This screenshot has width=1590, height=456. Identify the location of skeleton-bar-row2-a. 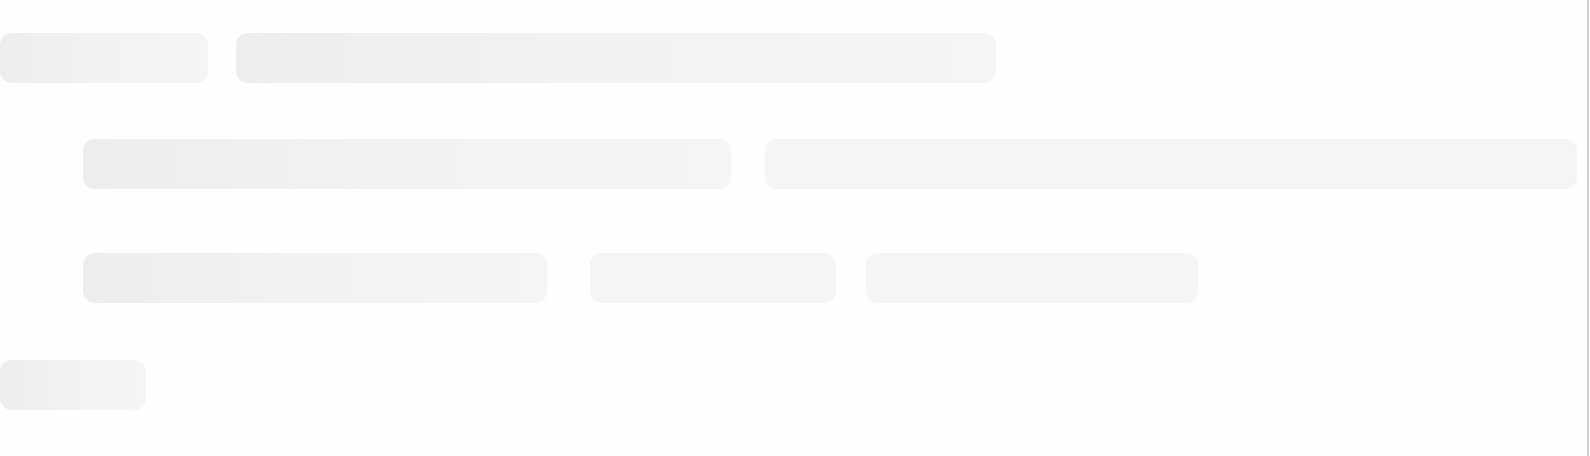
(407, 164).